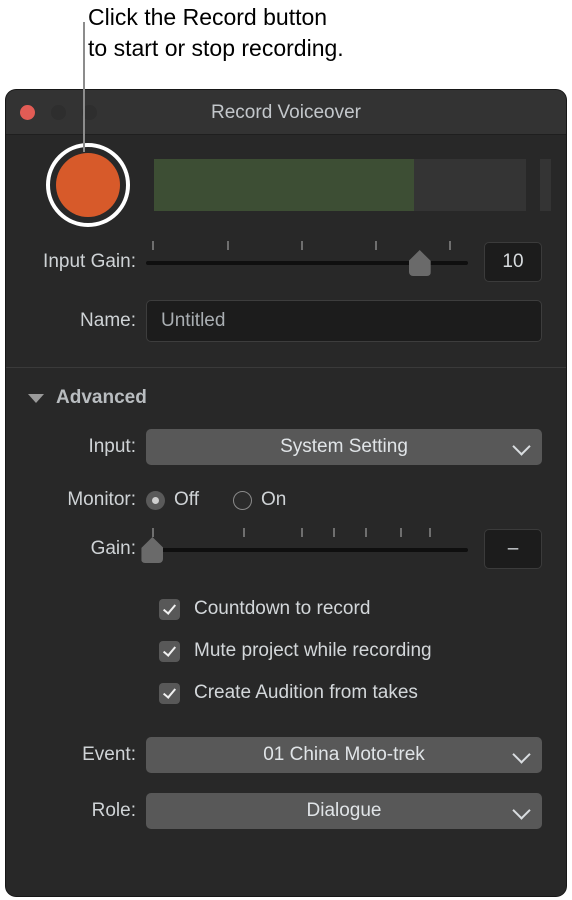  Describe the element at coordinates (286, 398) in the screenshot. I see `advanced-disclosure-header: Advanced` at that location.